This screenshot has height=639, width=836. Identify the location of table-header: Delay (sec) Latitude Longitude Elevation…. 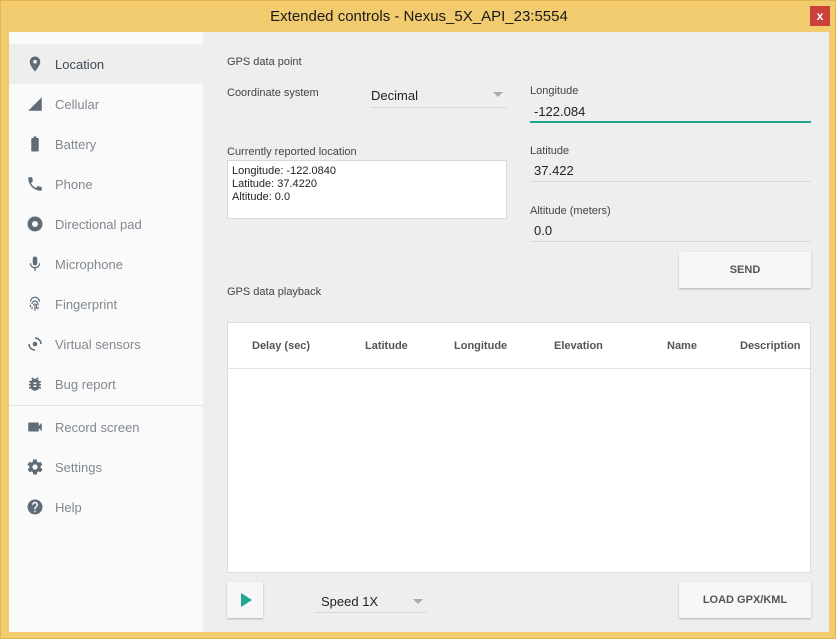
(519, 346).